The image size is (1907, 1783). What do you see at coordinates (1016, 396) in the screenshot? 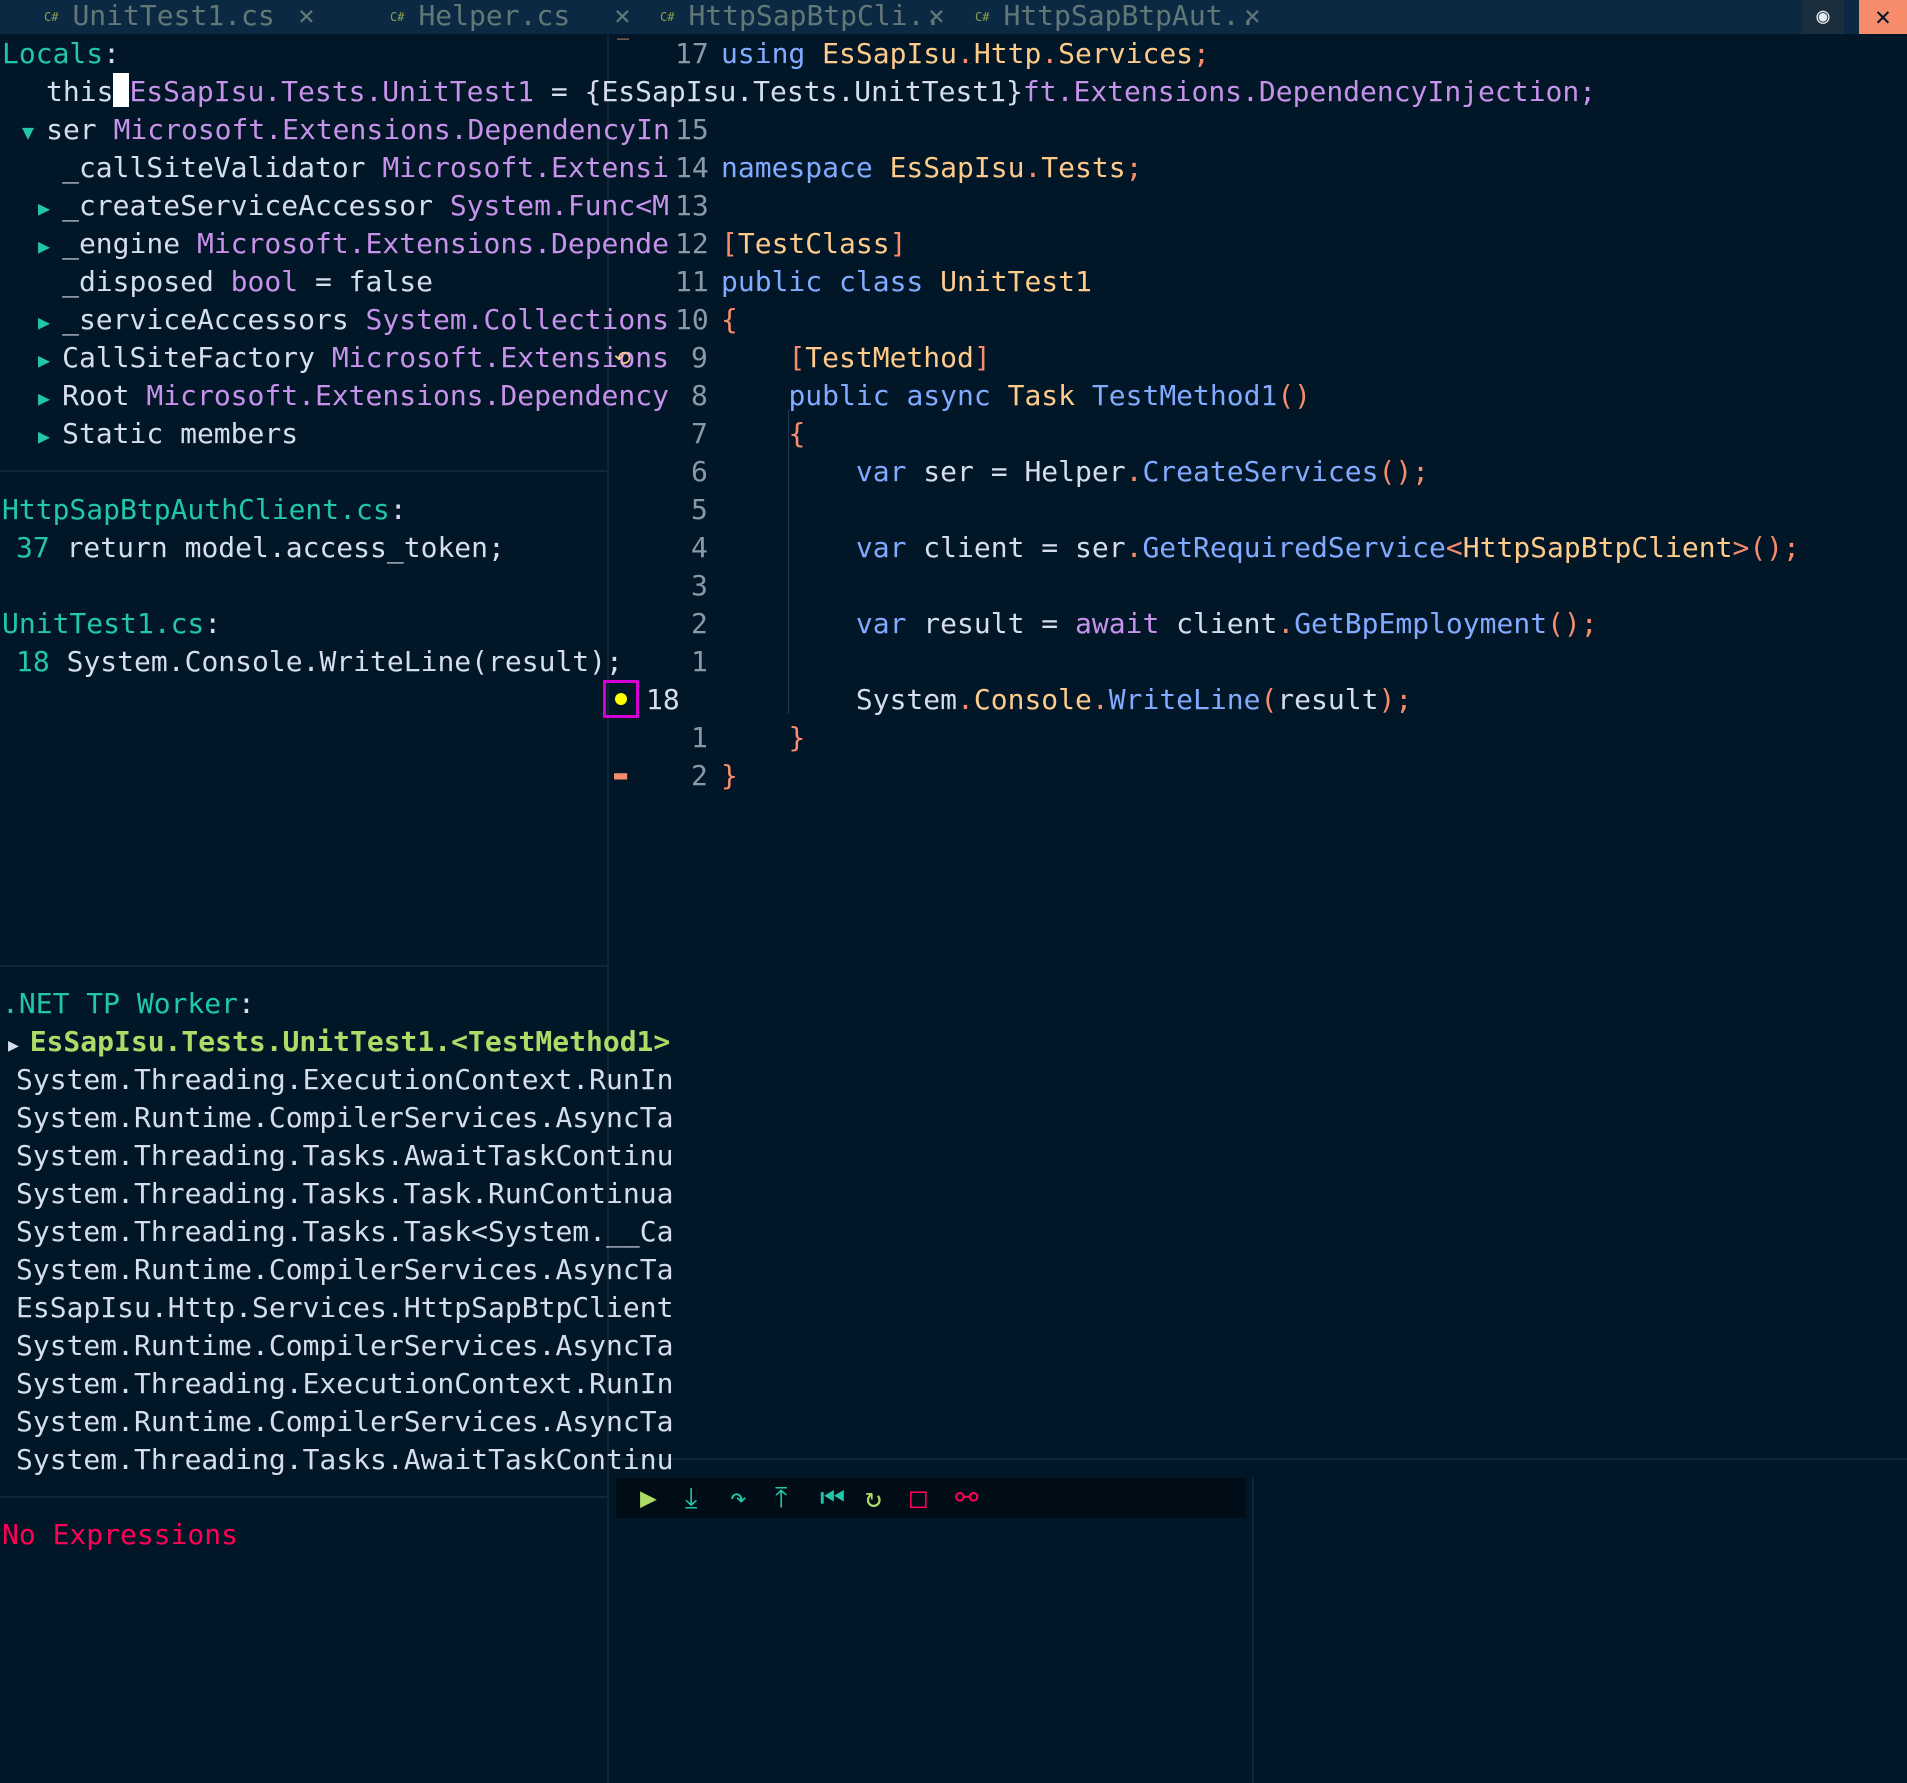
I see `code-line: public async Task TestMethod1()` at bounding box center [1016, 396].